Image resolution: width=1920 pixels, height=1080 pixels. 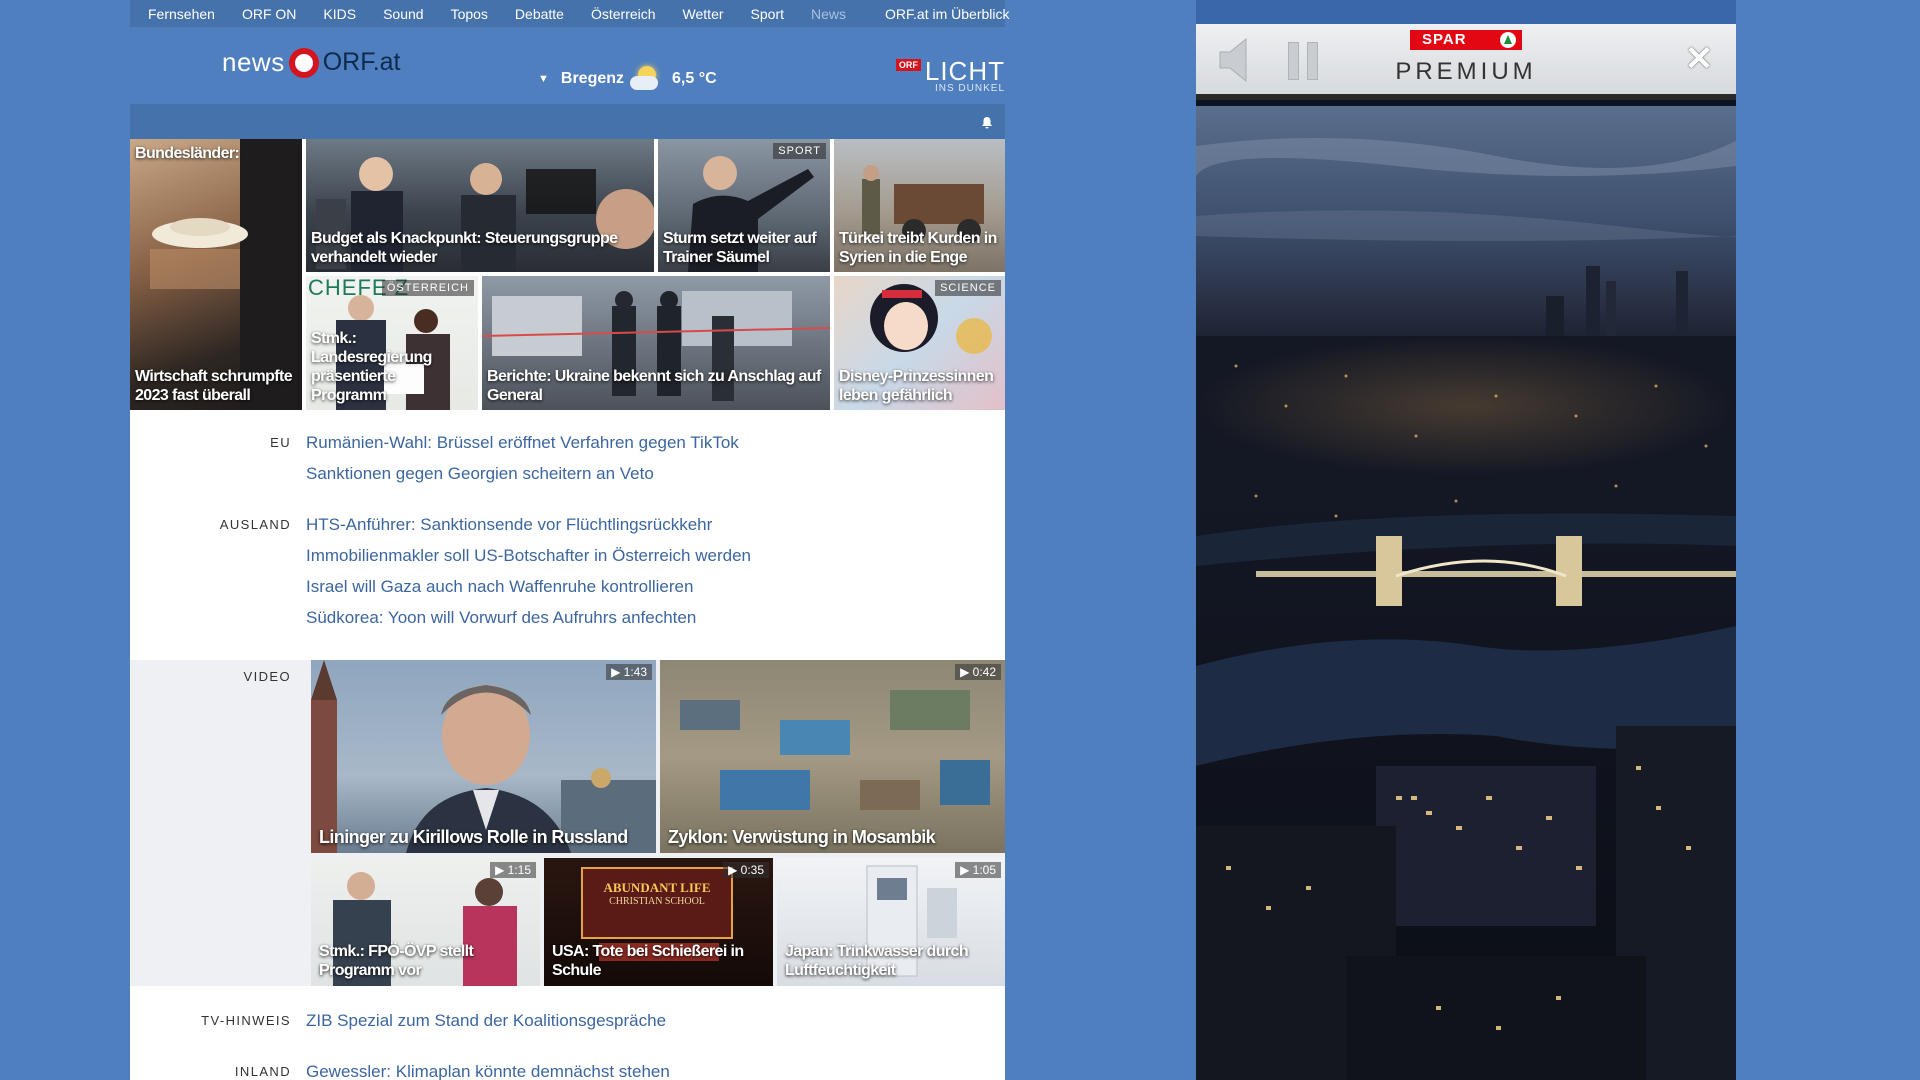 I want to click on bell-icon, so click(x=987, y=122).